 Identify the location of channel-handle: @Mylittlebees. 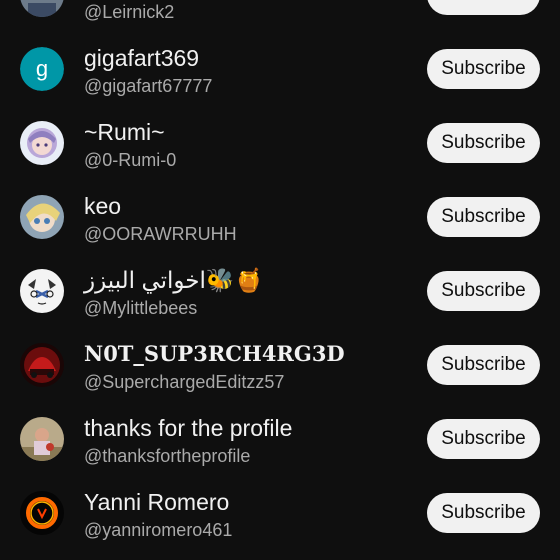
(141, 308).